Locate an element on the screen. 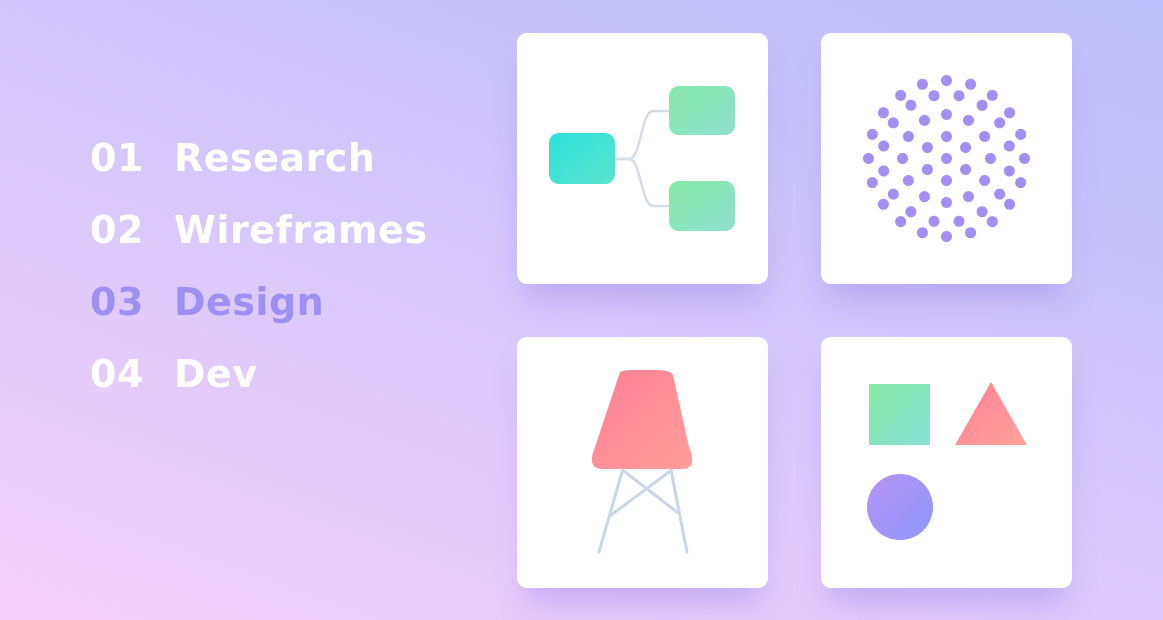 Image resolution: width=1163 pixels, height=620 pixels. step-label: Design is located at coordinates (249, 302).